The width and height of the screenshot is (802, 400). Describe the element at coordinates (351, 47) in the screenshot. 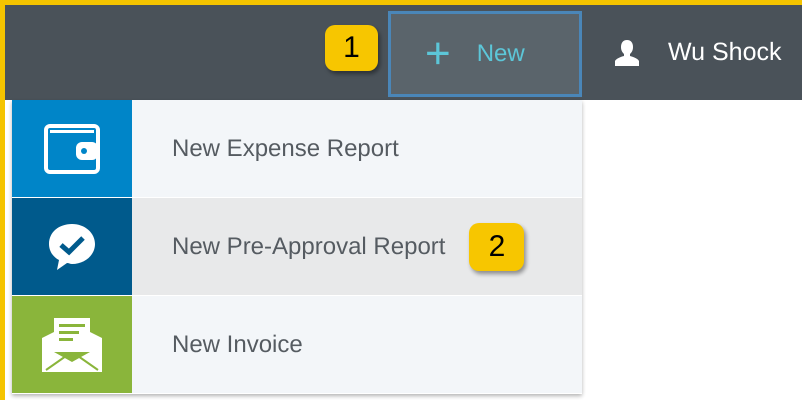

I see `callout-badge: 1` at that location.